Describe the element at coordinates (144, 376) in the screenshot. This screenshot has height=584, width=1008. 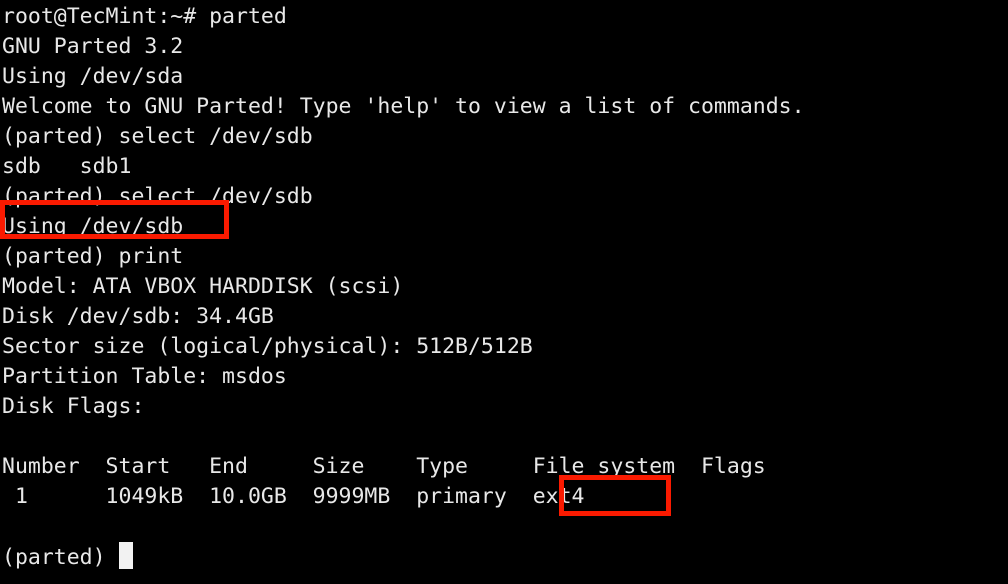
I see `terminal-line-partition-table: Partition Table: msdos` at that location.